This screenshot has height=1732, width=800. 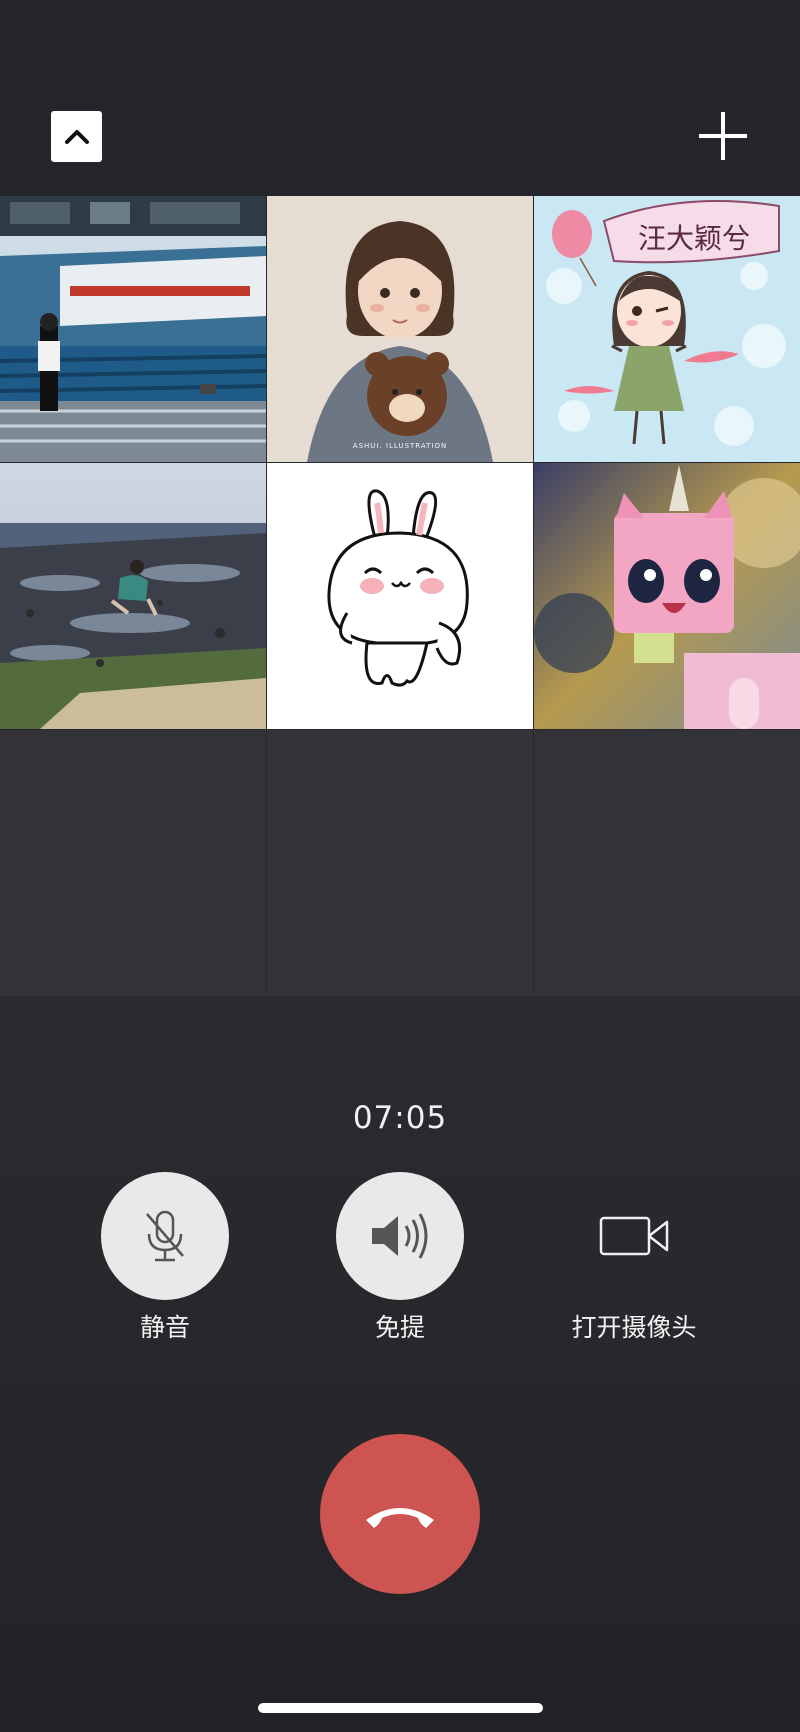 I want to click on avatar: ASHUI. ILLUSTRATION, so click(x=400, y=329).